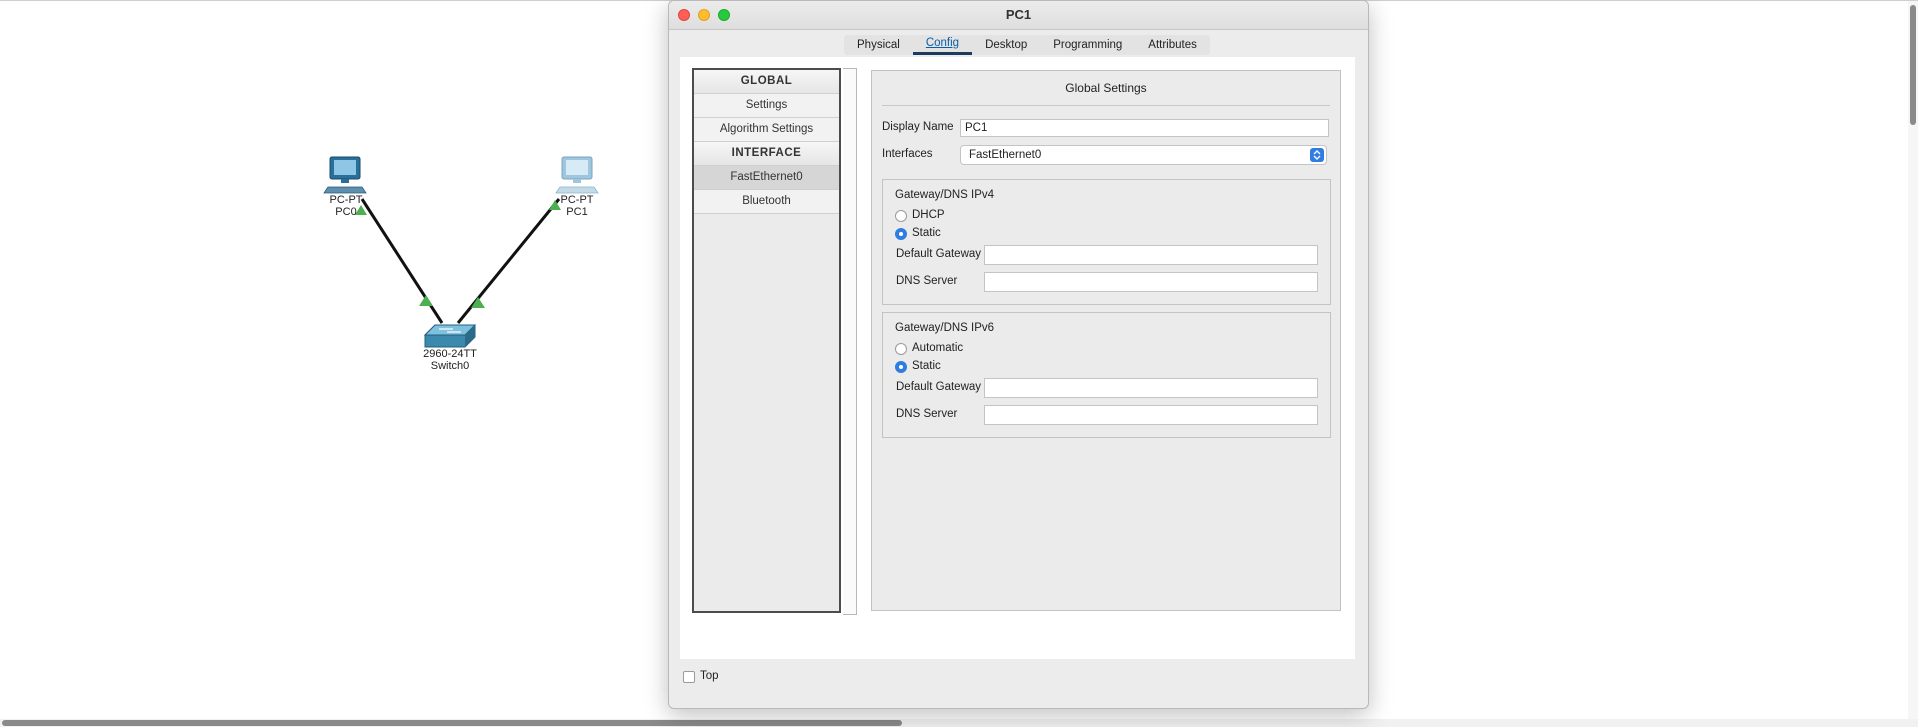 The height and width of the screenshot is (727, 1918). Describe the element at coordinates (346, 212) in the screenshot. I see `device-name: PC0` at that location.